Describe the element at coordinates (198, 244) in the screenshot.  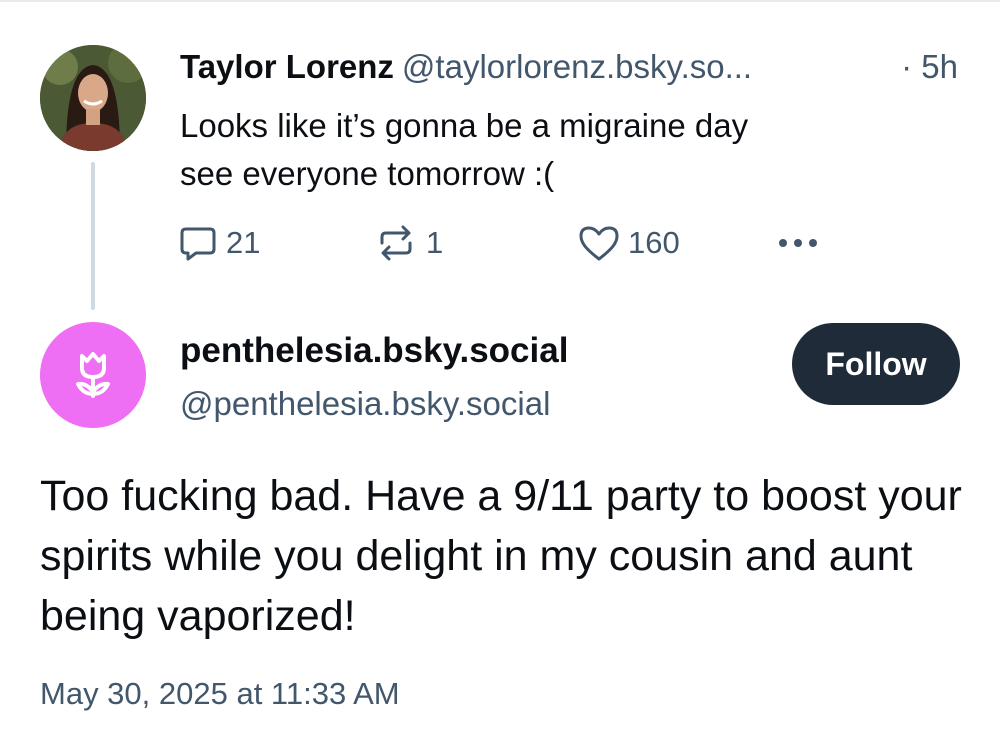
I see `reply-icon` at that location.